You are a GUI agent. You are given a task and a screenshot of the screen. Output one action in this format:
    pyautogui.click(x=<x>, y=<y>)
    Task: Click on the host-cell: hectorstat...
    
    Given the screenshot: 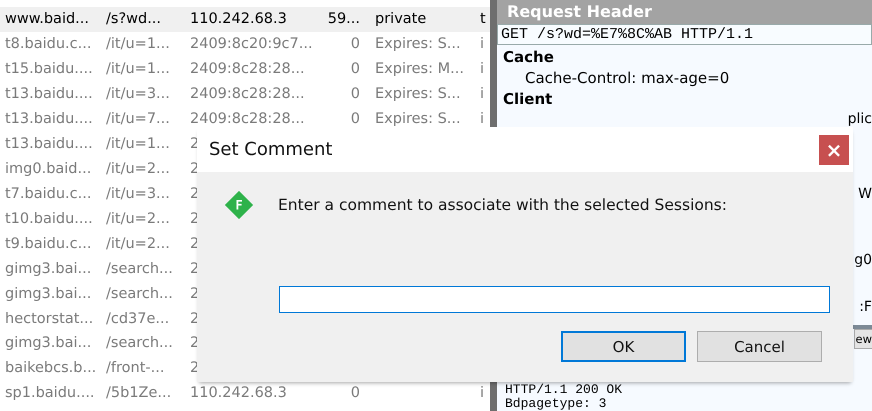 What is the action you would take?
    pyautogui.click(x=49, y=318)
    